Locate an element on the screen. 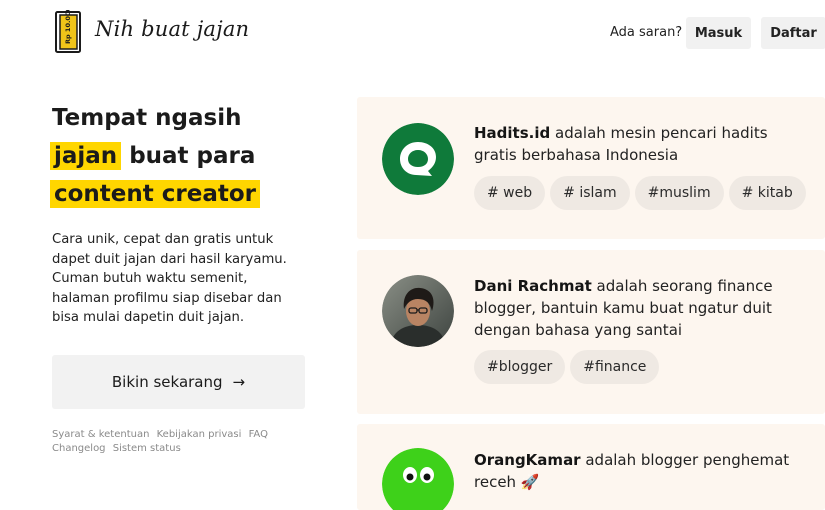 This screenshot has width=825, height=510. tag-chip: # web is located at coordinates (510, 193).